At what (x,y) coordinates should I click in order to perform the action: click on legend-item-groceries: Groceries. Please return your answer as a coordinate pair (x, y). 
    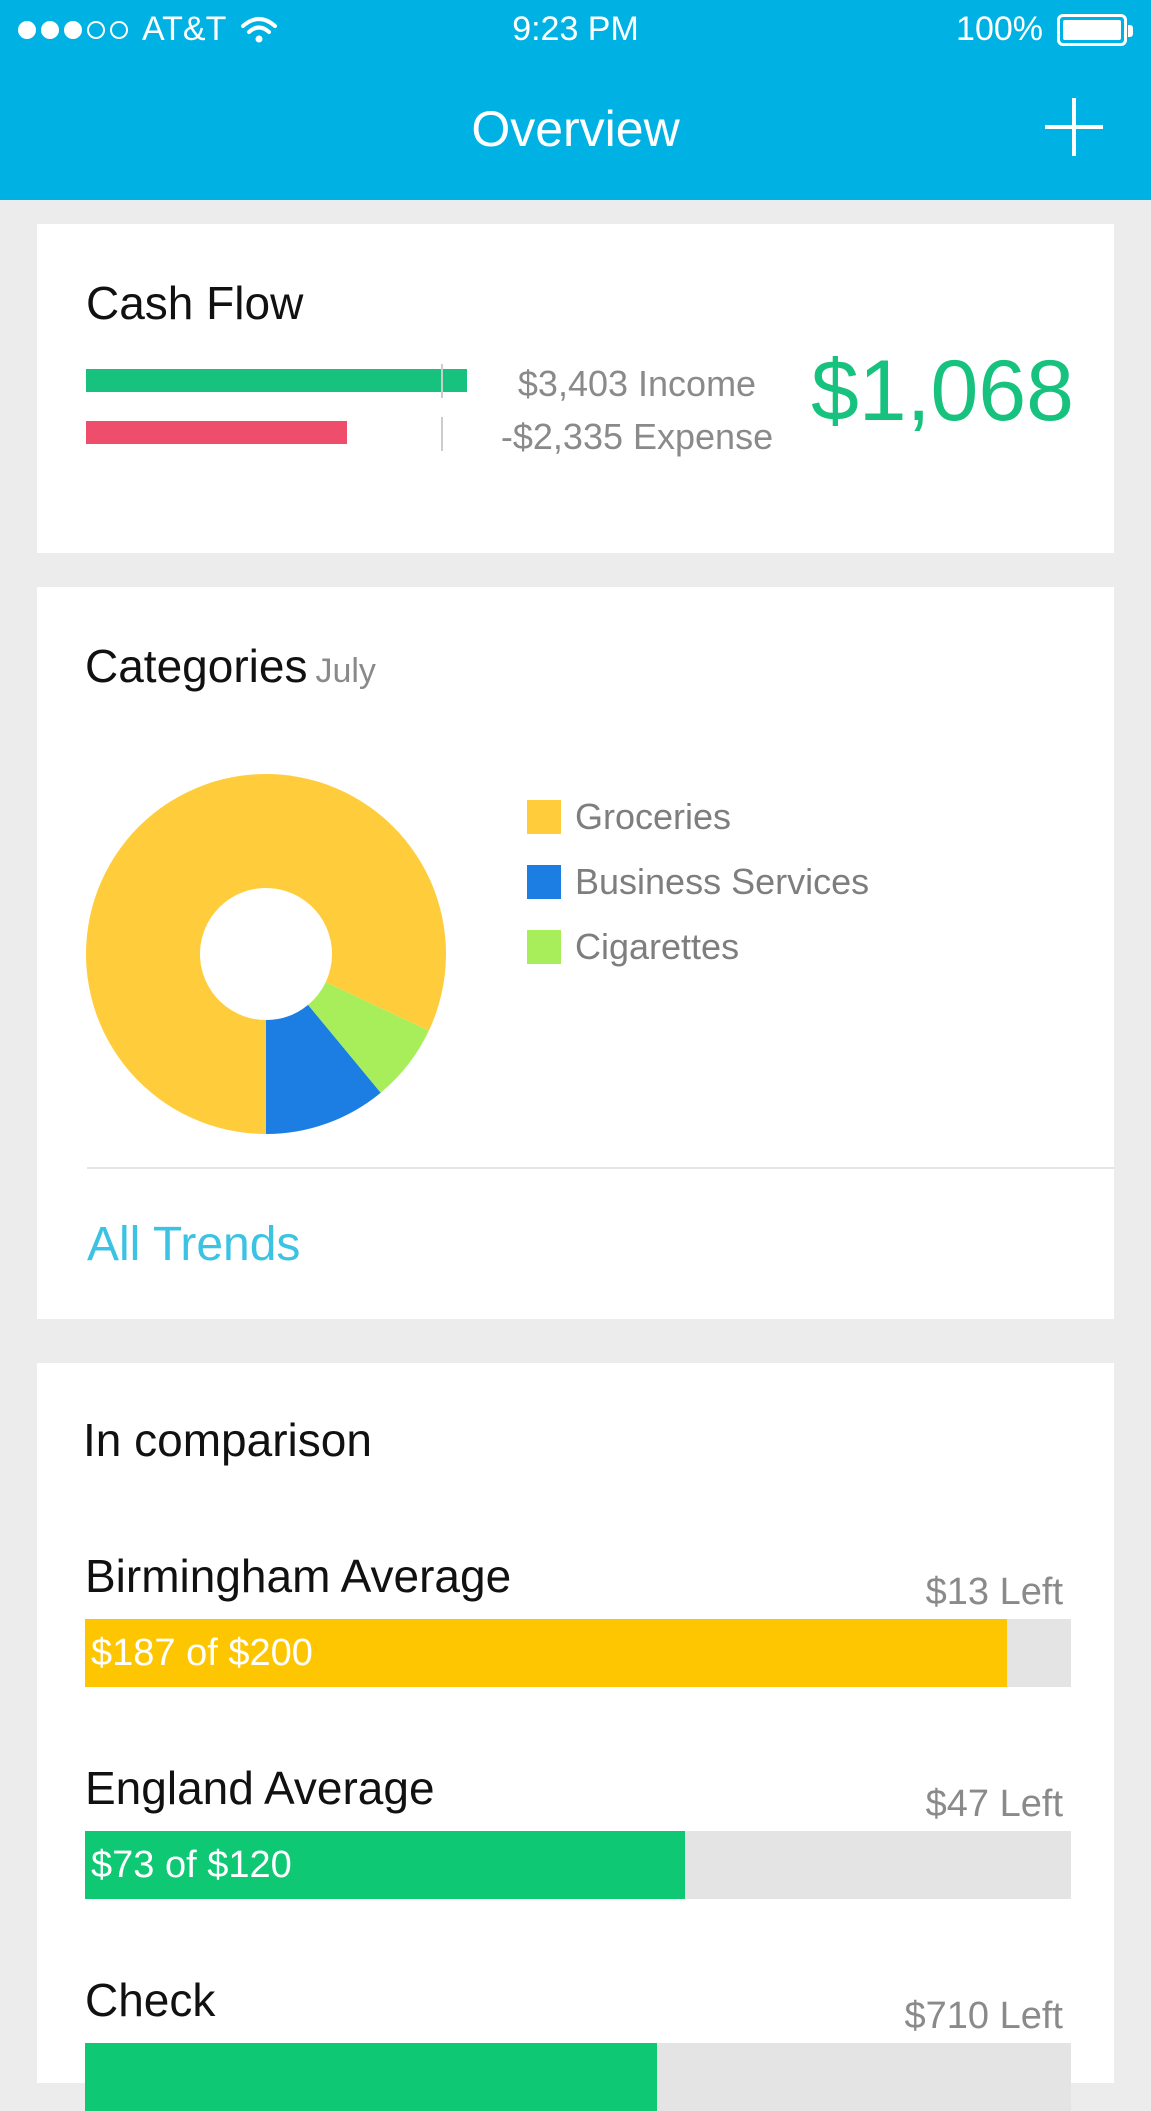
    Looking at the image, I should click on (698, 816).